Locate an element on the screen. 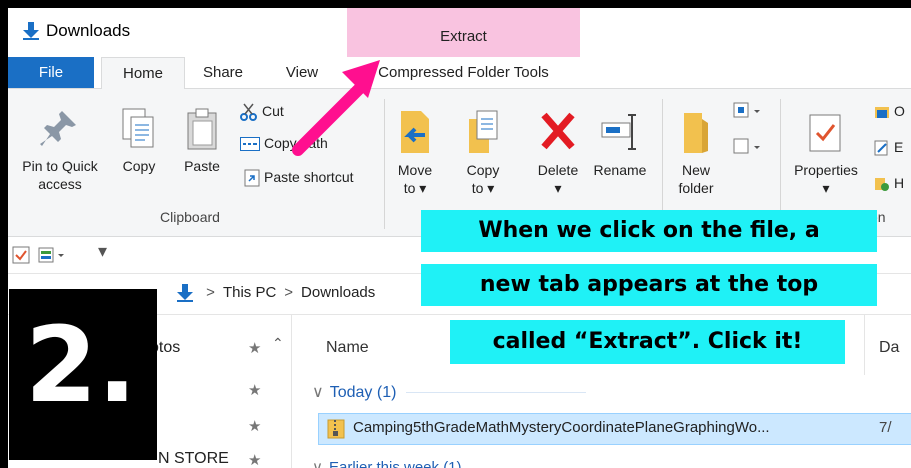 The height and width of the screenshot is (468, 911). copy-to-label-2: to ▾ is located at coordinates (483, 188).